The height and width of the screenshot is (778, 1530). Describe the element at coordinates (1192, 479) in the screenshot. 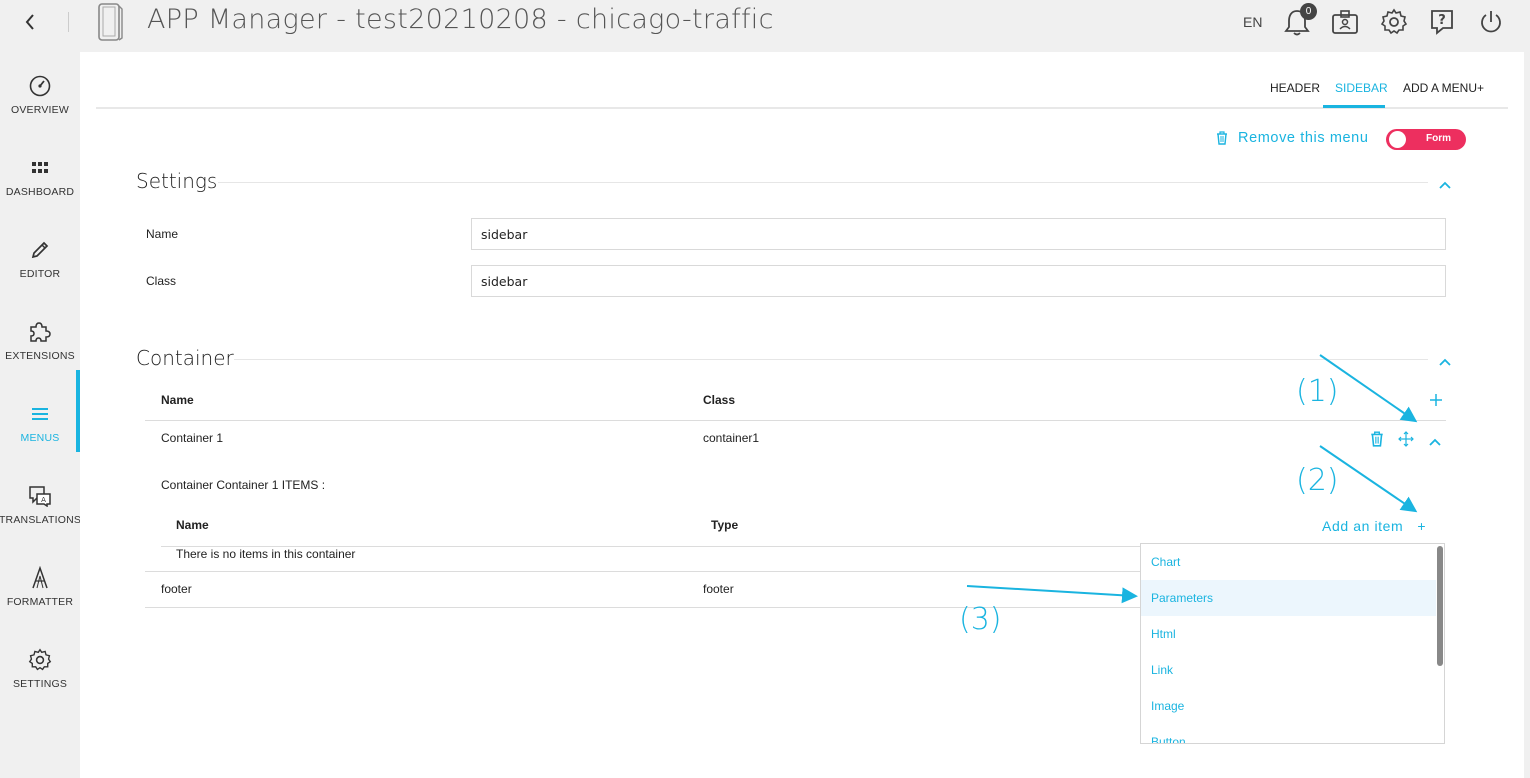

I see `annotation-arrows` at that location.